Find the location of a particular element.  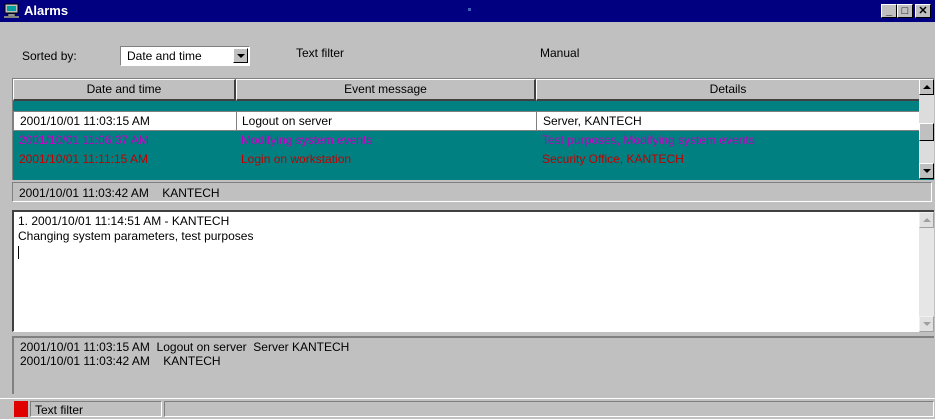

selected-alarm-bar: 2001/10/01 11:03:42 AM KANTECH is located at coordinates (472, 192).